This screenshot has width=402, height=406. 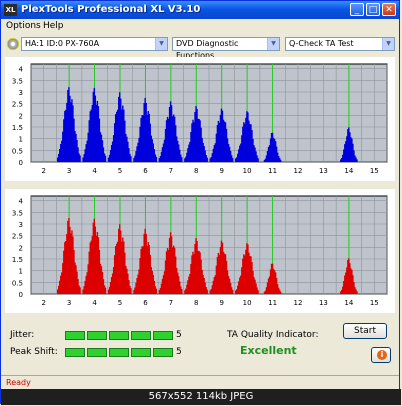 What do you see at coordinates (111, 9) in the screenshot?
I see `window-title: PlexTools Professional XL V3.10` at bounding box center [111, 9].